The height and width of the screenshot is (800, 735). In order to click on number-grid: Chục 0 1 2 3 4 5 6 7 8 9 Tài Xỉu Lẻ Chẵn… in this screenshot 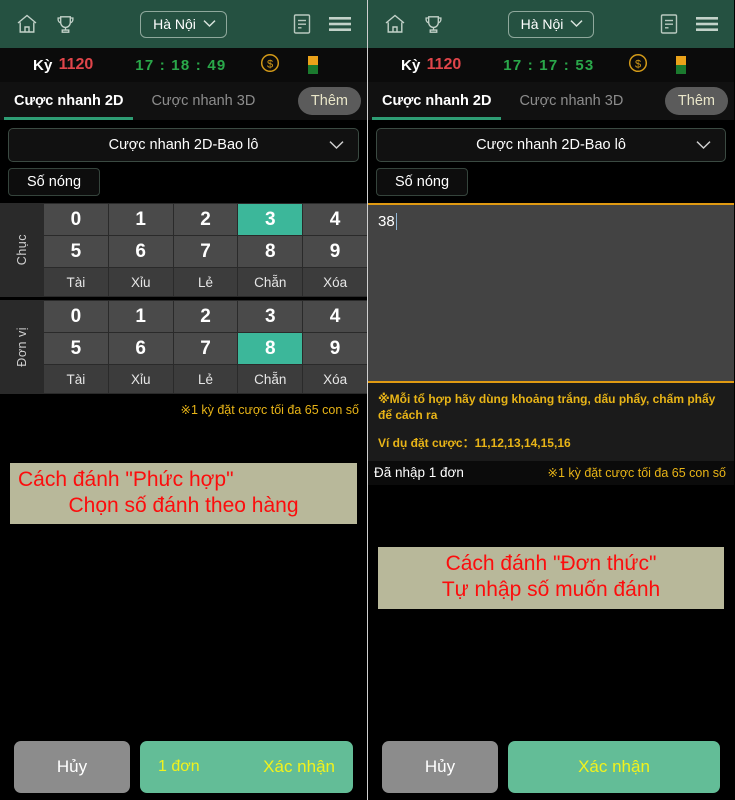, I will do `click(183, 298)`.